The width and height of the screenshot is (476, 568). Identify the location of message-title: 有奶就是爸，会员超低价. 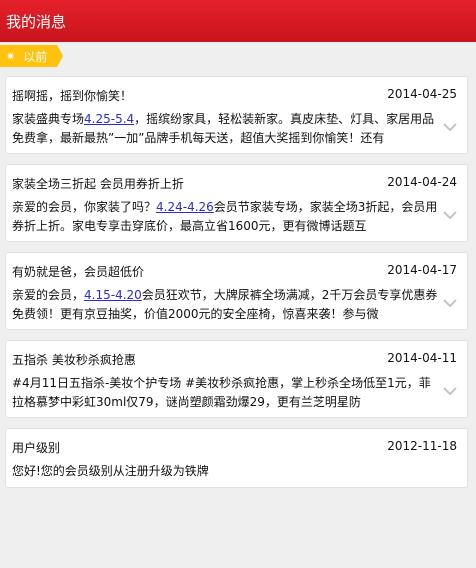
(78, 272).